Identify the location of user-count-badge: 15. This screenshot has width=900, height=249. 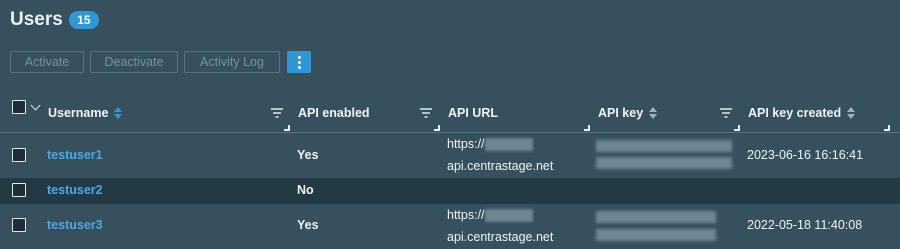
(83, 20).